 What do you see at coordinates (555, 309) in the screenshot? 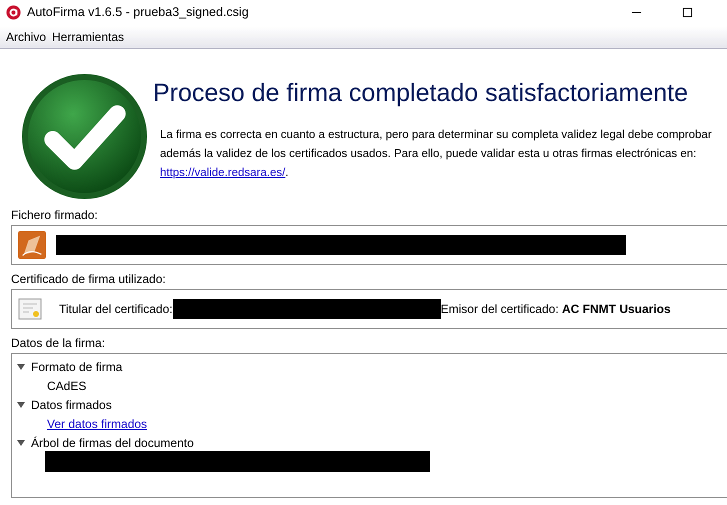
I see `issuer-text: Emisor del certificado: AC FNMT Usuarios` at bounding box center [555, 309].